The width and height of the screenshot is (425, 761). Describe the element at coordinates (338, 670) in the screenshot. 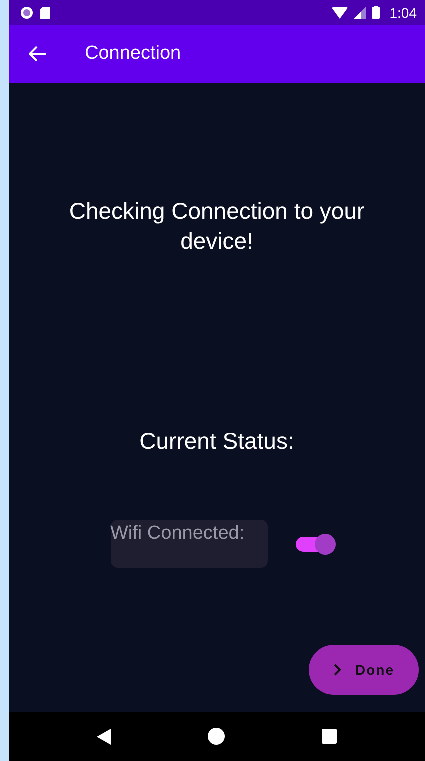

I see `chevron-right-icon` at that location.